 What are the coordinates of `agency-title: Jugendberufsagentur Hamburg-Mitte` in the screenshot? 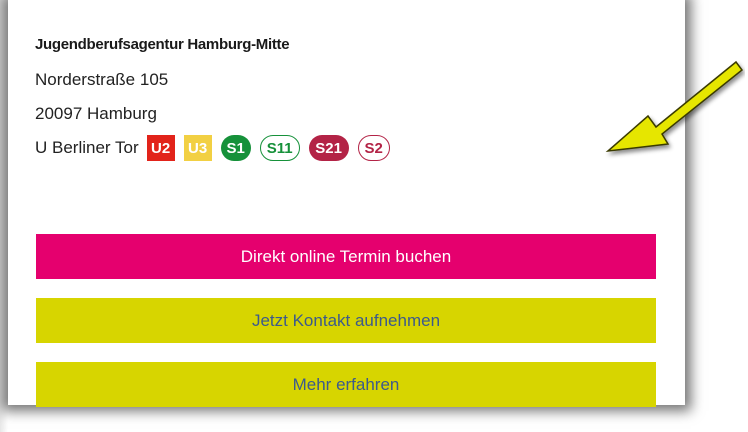 It's located at (162, 44).